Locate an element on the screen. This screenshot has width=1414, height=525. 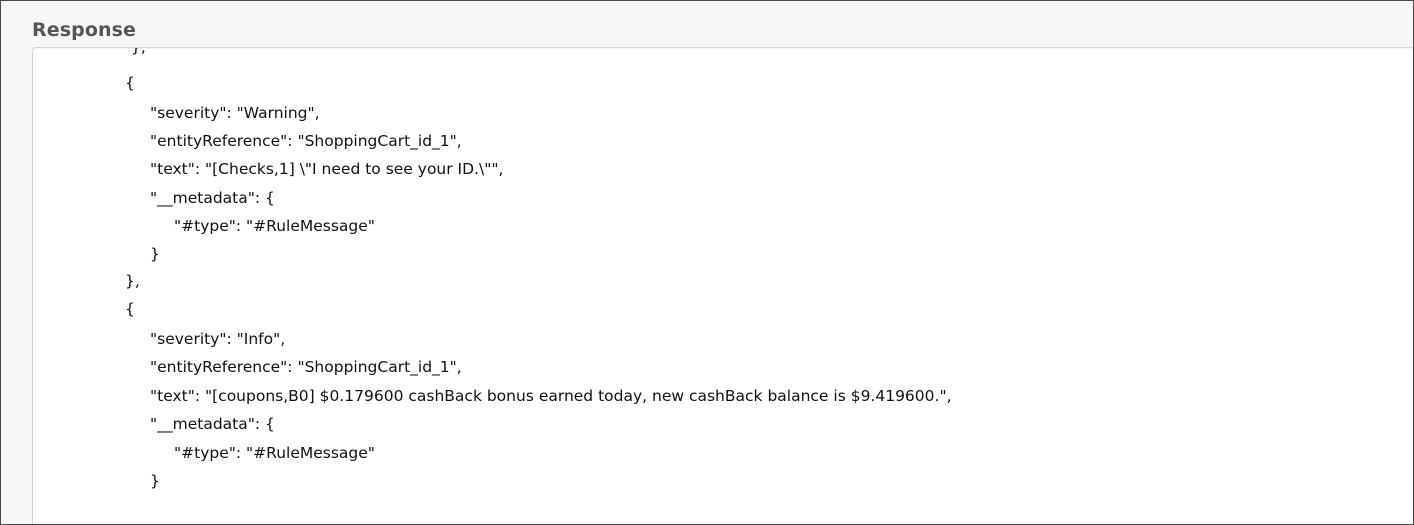
panel-title: Response is located at coordinates (84, 30).